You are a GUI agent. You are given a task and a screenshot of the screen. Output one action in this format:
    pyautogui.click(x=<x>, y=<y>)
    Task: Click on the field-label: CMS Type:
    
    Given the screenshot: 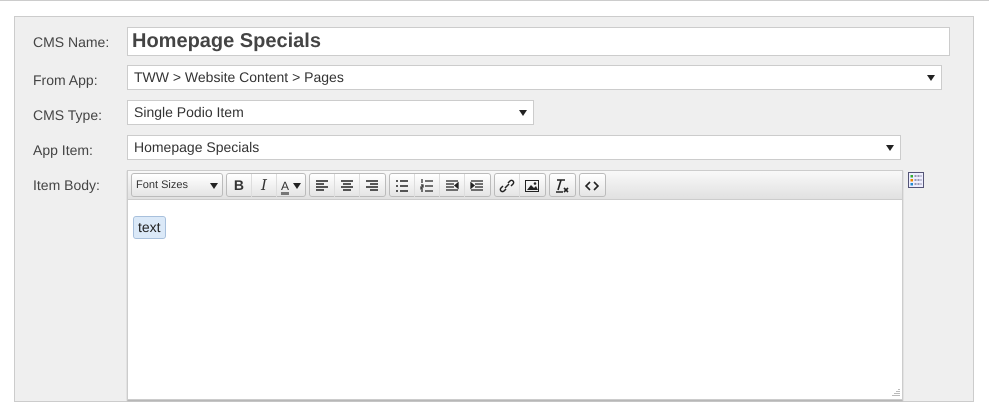 What is the action you would take?
    pyautogui.click(x=68, y=115)
    